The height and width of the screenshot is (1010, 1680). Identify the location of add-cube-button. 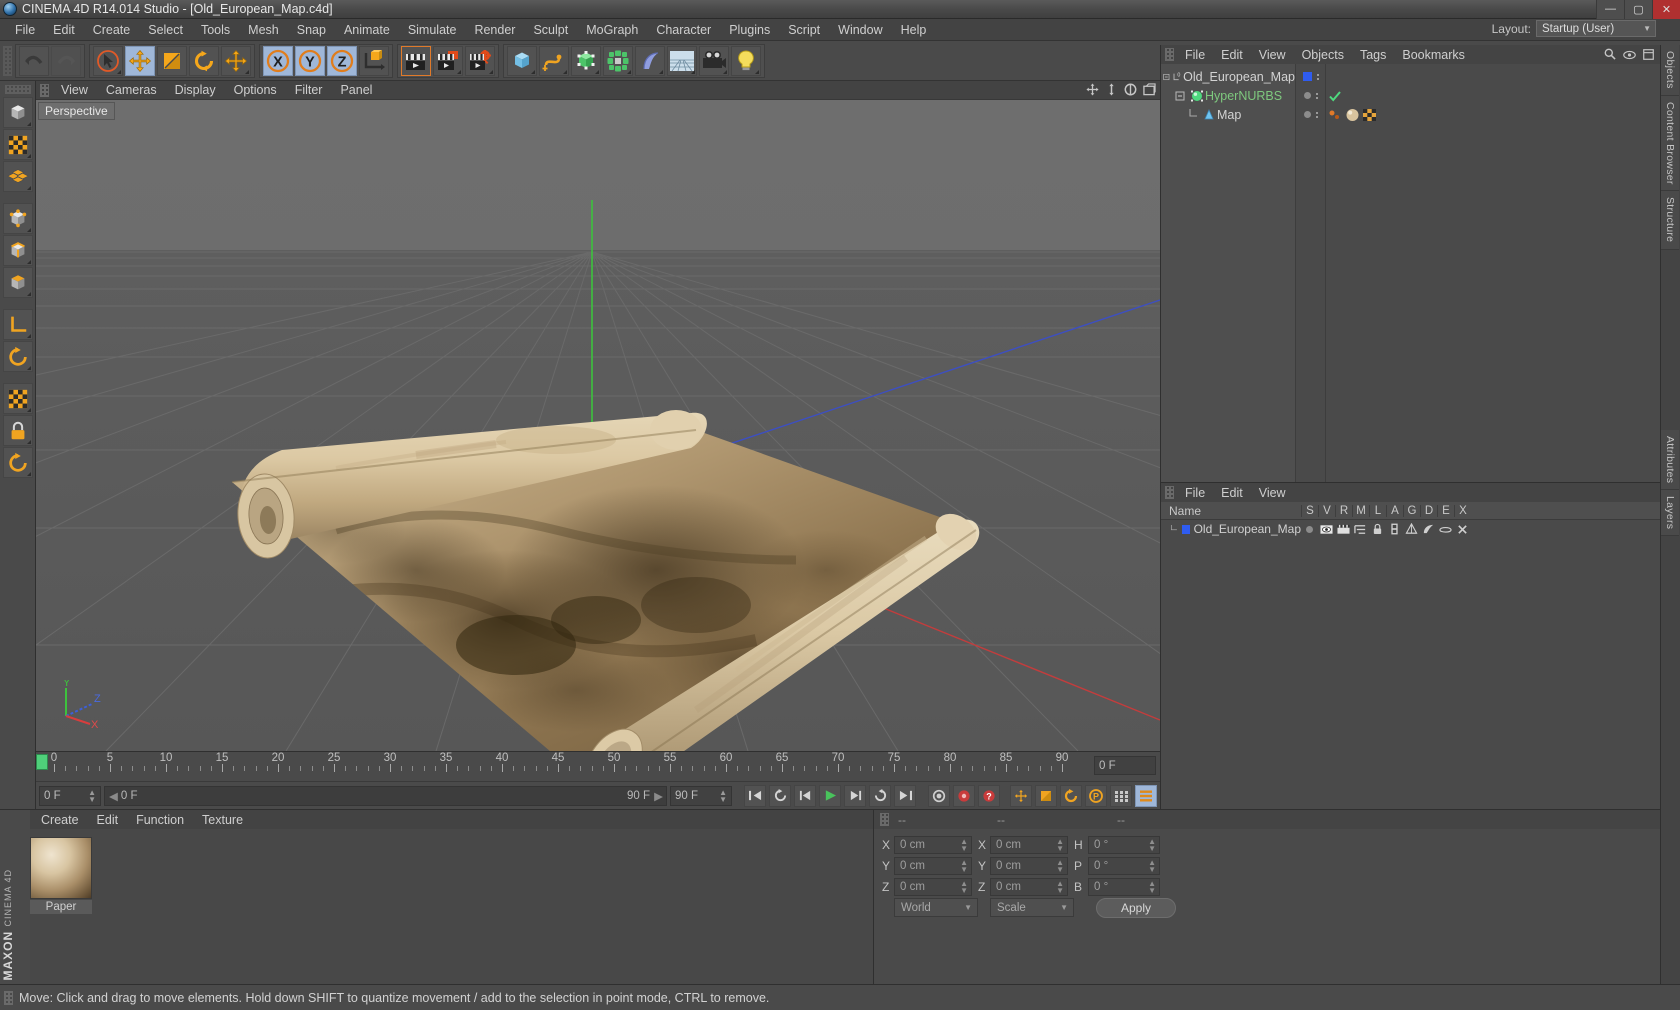
(522, 60).